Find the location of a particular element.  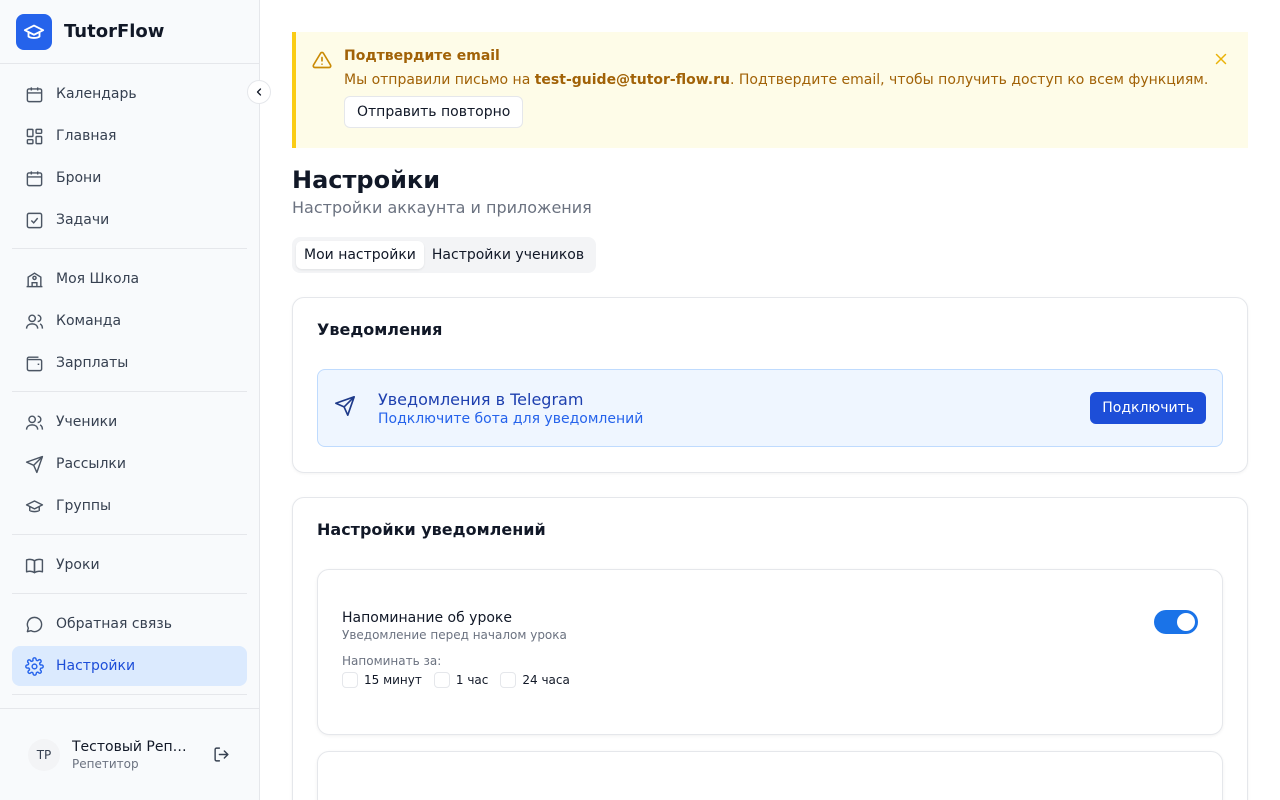

tab-my-settings: Мои настройки is located at coordinates (360, 255).